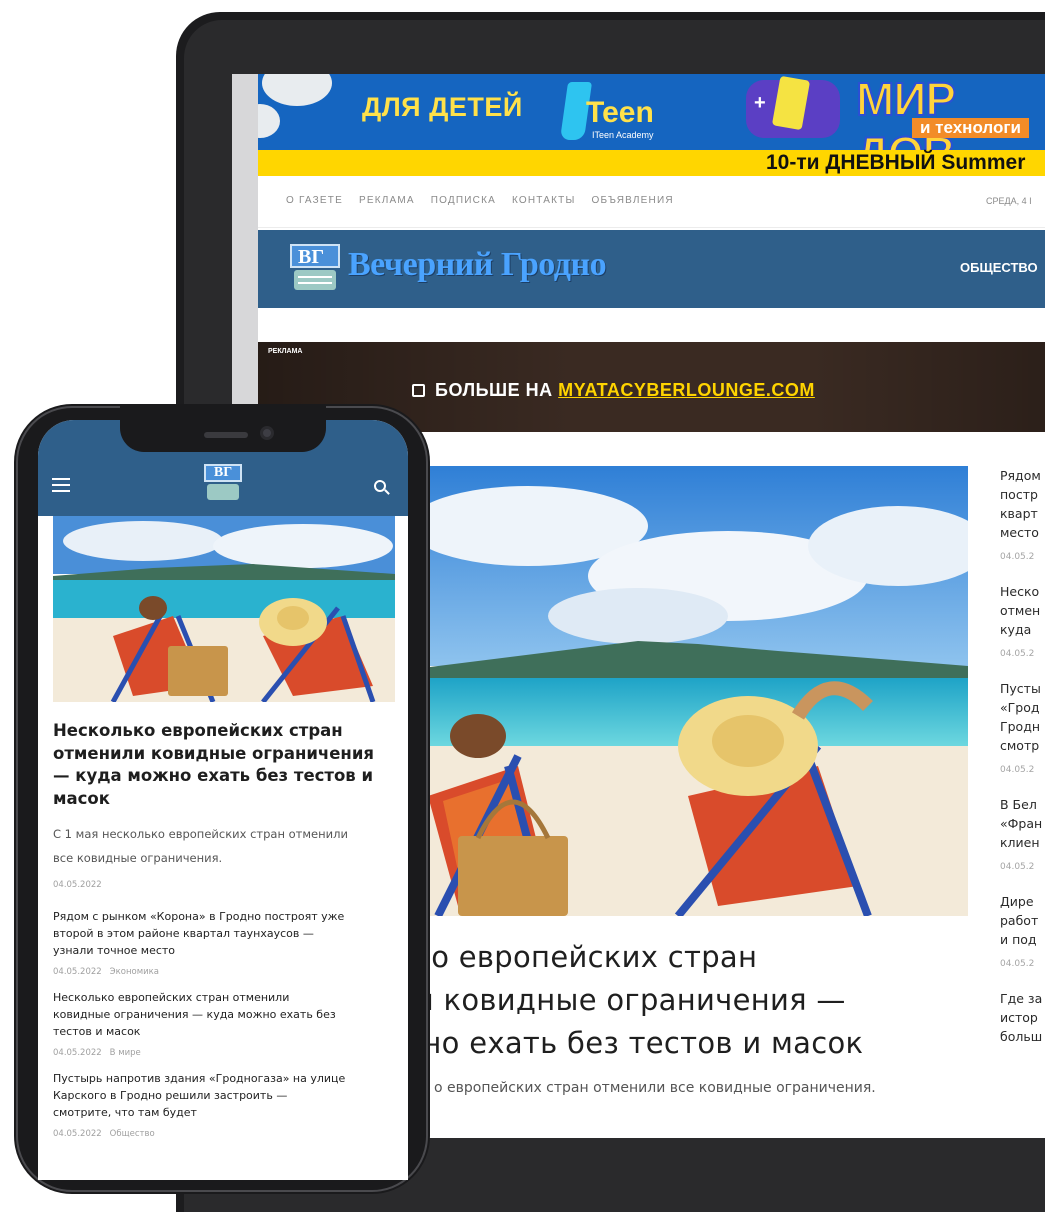 The width and height of the screenshot is (1045, 1212). What do you see at coordinates (1022, 930) in the screenshot?
I see `sidebar-news-item: Дире работ и под 04.05.2` at bounding box center [1022, 930].